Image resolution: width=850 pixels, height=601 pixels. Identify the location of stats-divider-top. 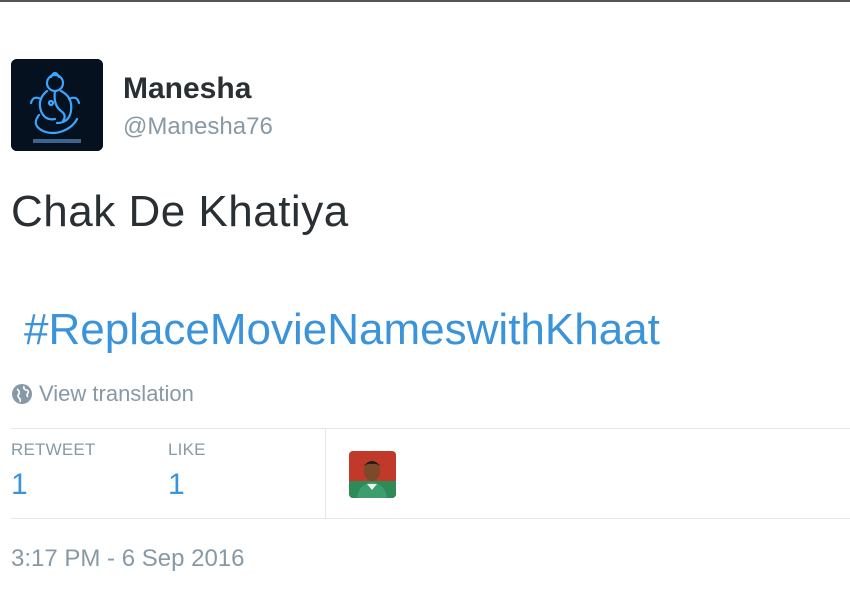
(430, 428).